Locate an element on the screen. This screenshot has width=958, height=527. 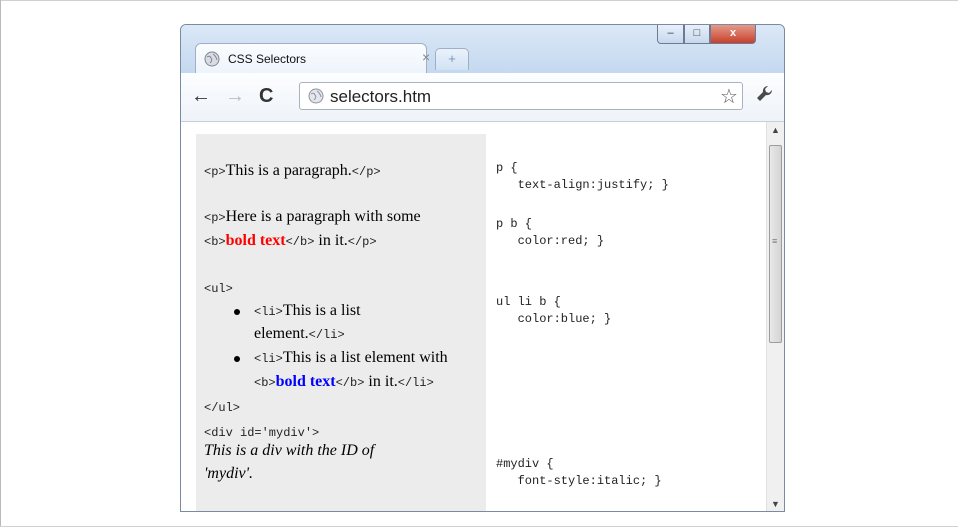
reload-icon: C is located at coordinates (266, 96).